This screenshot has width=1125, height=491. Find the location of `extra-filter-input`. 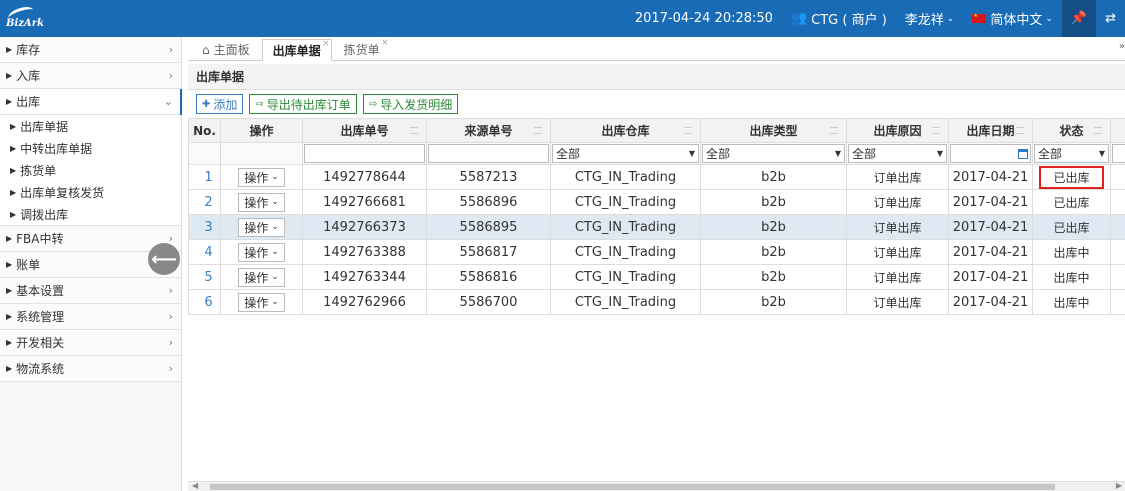

extra-filter-input is located at coordinates (1118, 153).